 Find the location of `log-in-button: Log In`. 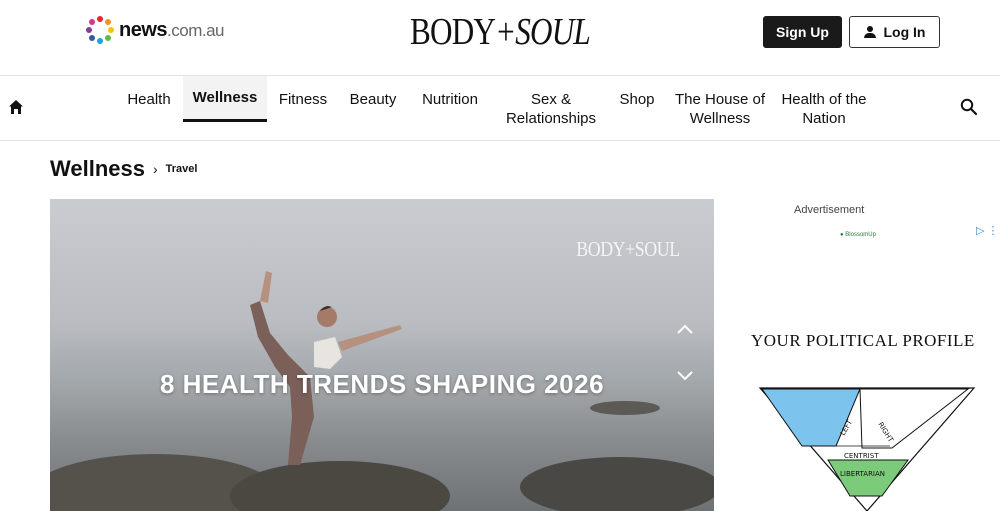

log-in-button: Log In is located at coordinates (894, 32).